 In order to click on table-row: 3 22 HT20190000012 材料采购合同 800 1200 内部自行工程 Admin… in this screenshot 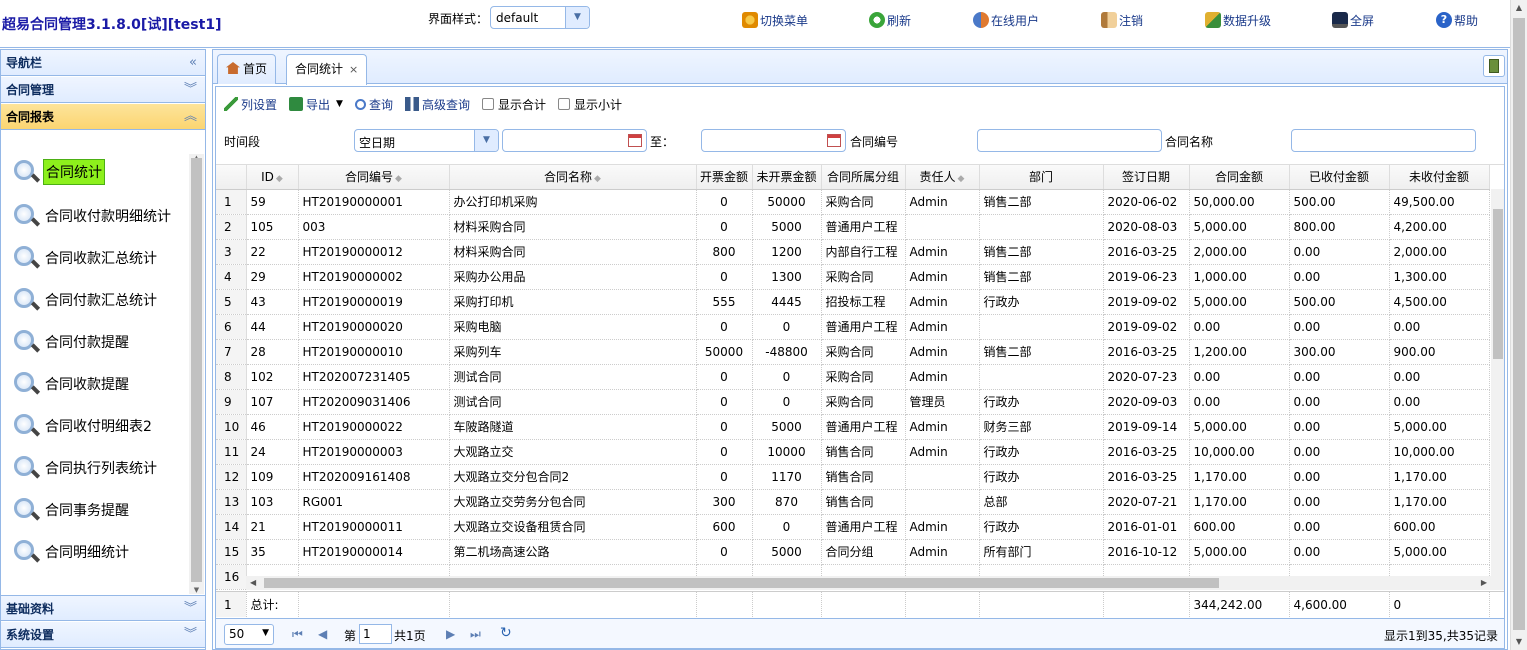, I will do `click(853, 252)`.